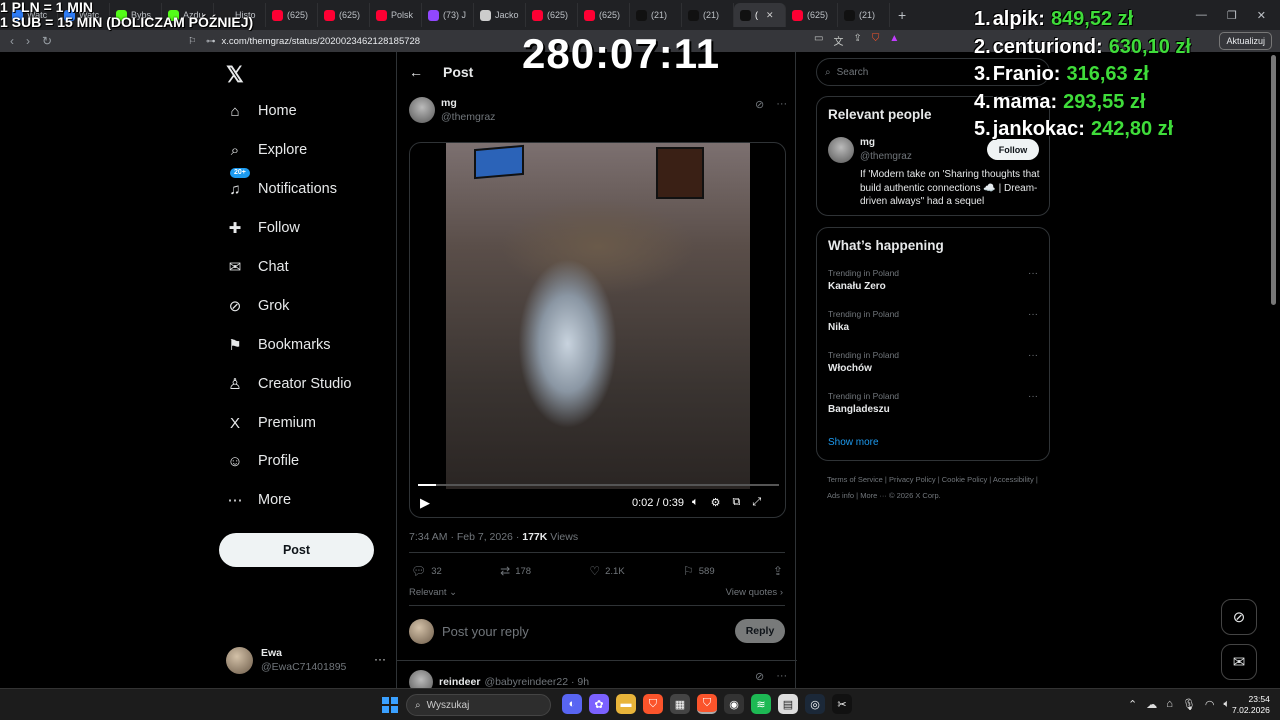 The height and width of the screenshot is (720, 1280). What do you see at coordinates (433, 592) in the screenshot?
I see `reply-sort-dropdown: Relevant ⌄` at bounding box center [433, 592].